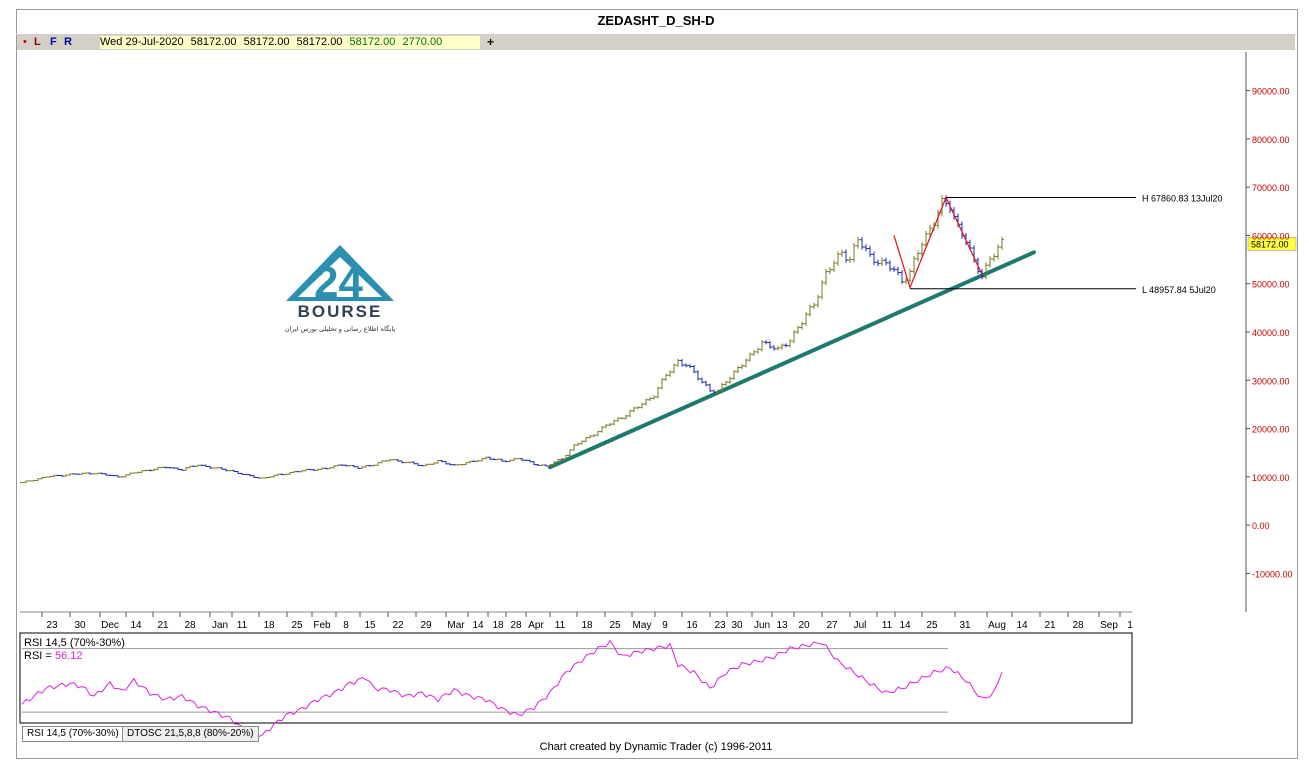 The width and height of the screenshot is (1309, 763). Describe the element at coordinates (220, 625) in the screenshot. I see `x-tick-label: Jan` at that location.